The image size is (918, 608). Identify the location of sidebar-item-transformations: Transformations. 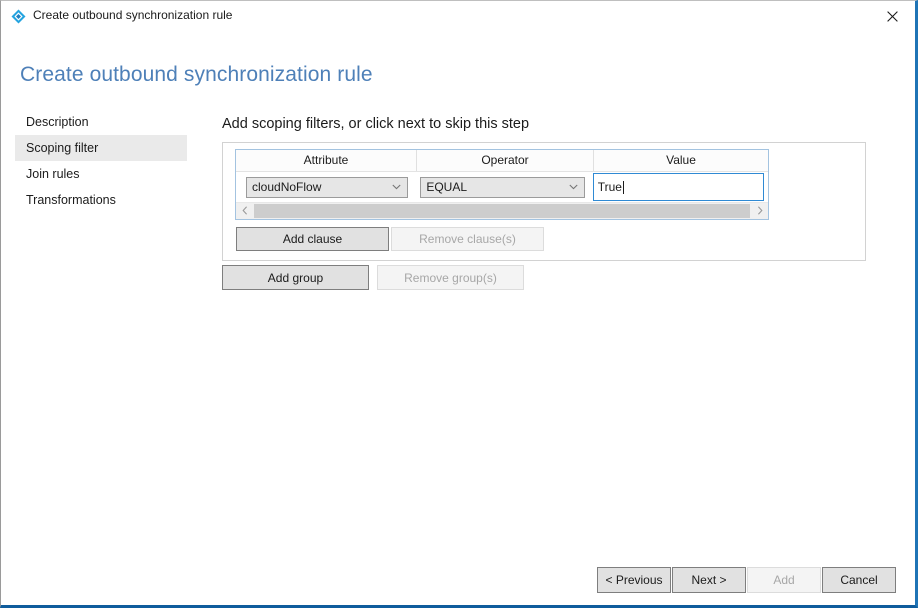
(101, 200).